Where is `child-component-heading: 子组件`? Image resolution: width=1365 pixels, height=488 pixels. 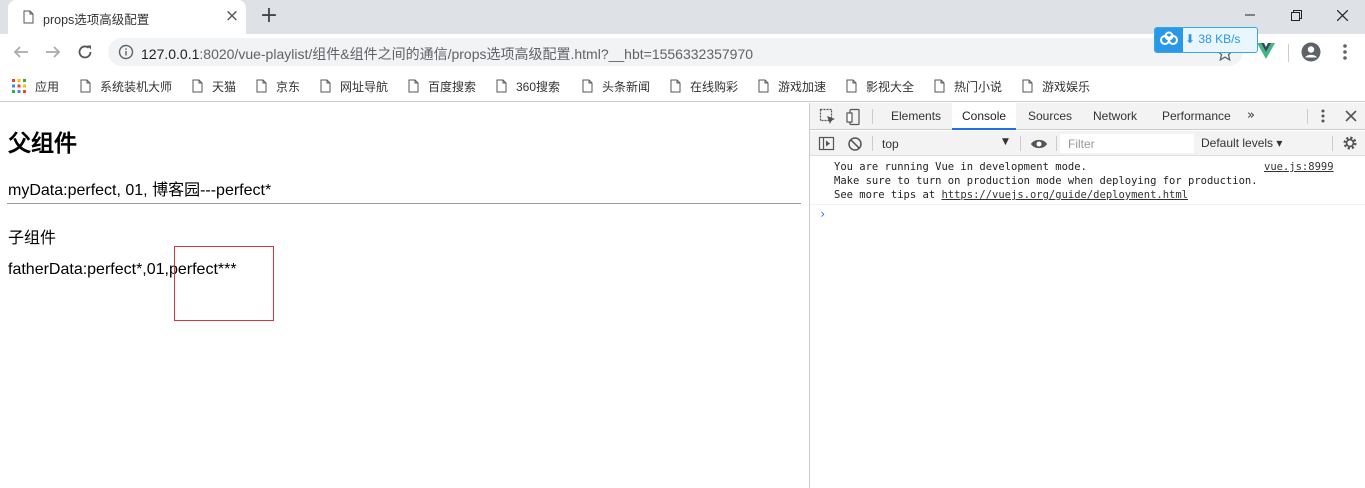 child-component-heading: 子组件 is located at coordinates (32, 238).